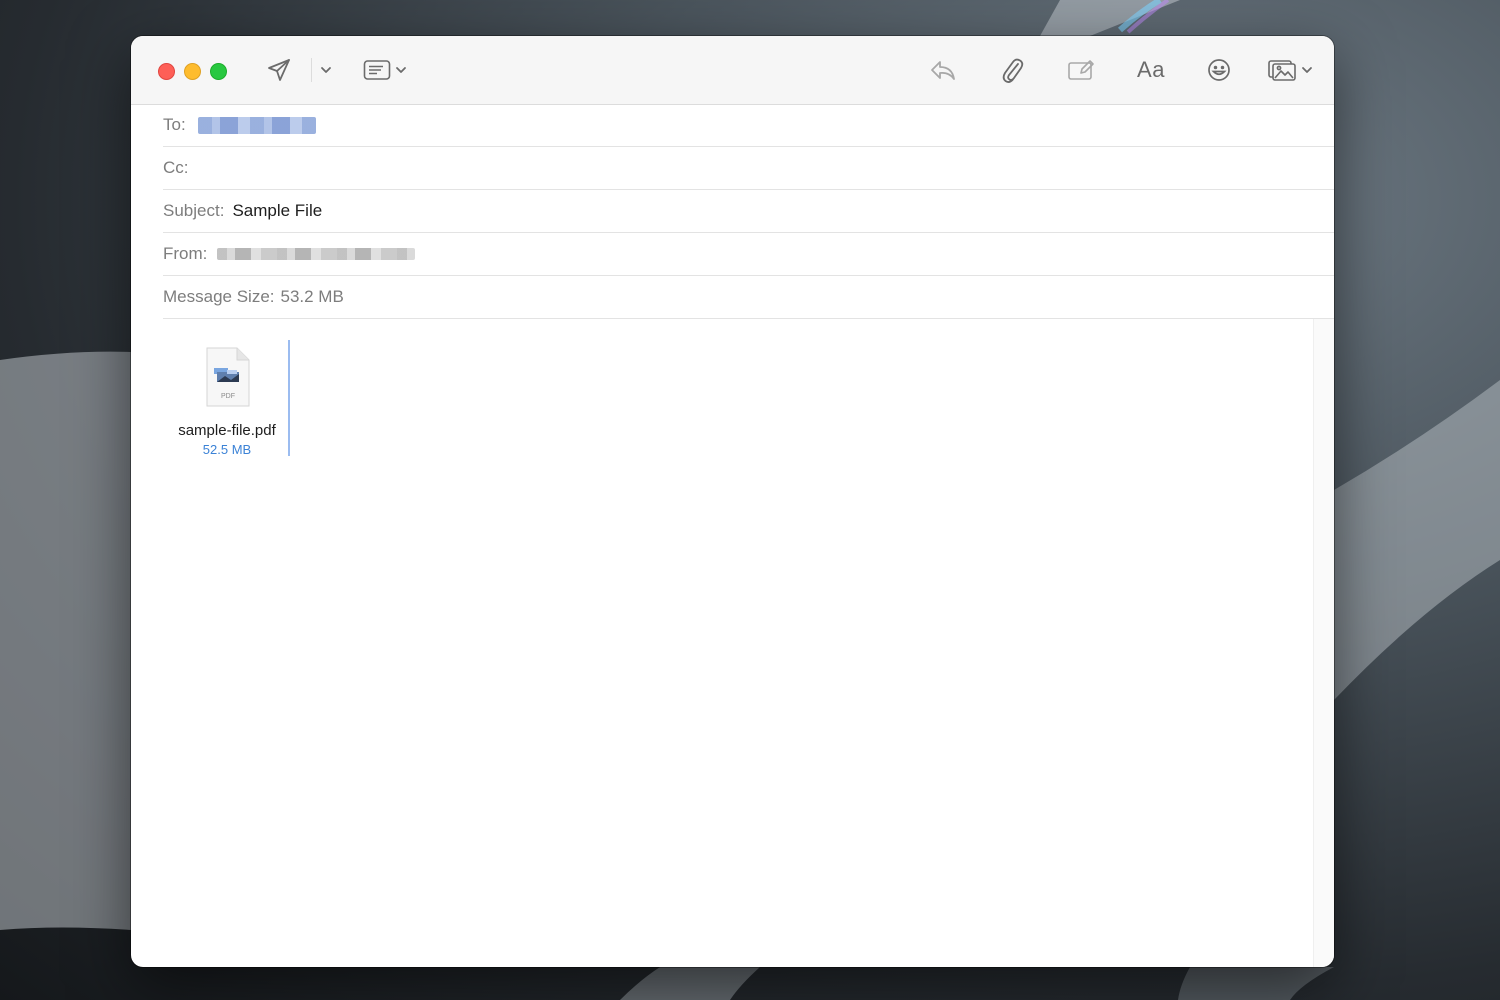 The height and width of the screenshot is (1000, 1500). I want to click on message-size-label: Message Size:, so click(219, 297).